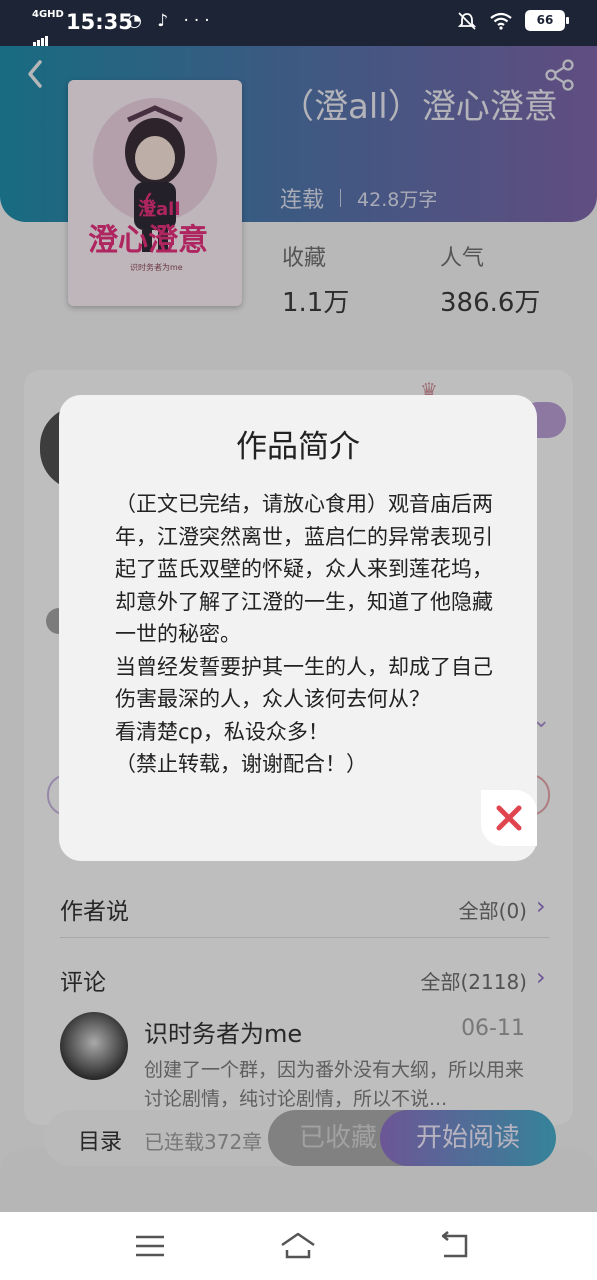 The width and height of the screenshot is (597, 1280). I want to click on dialog-title: 作品简介, so click(298, 447).